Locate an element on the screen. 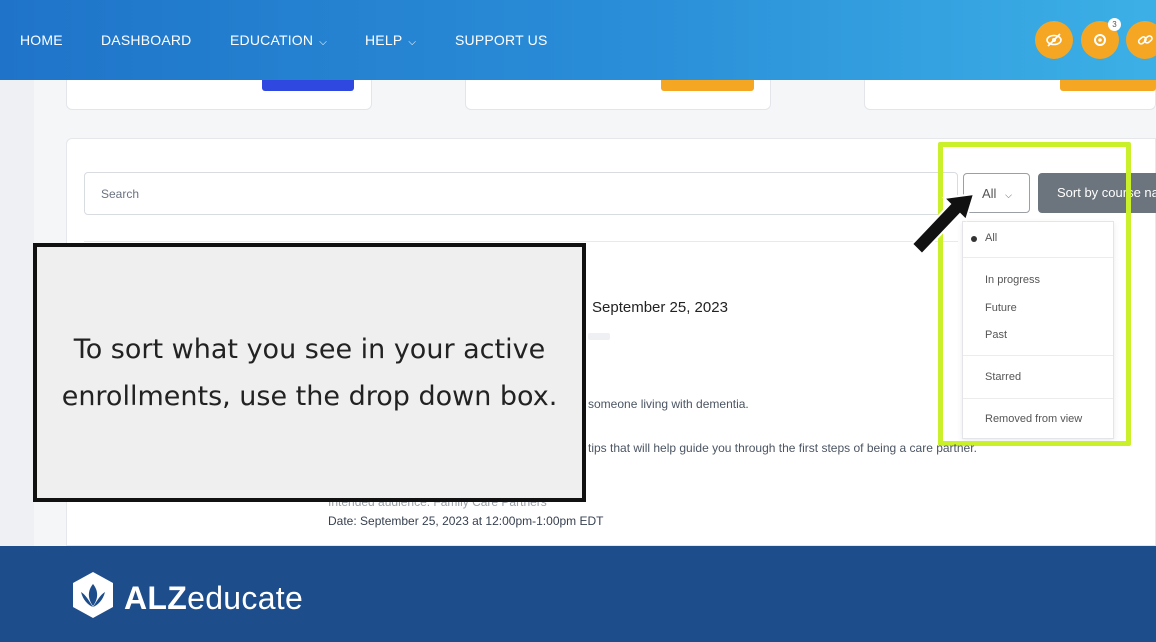 The image size is (1156, 642). notification-badge: 3 is located at coordinates (1114, 24).